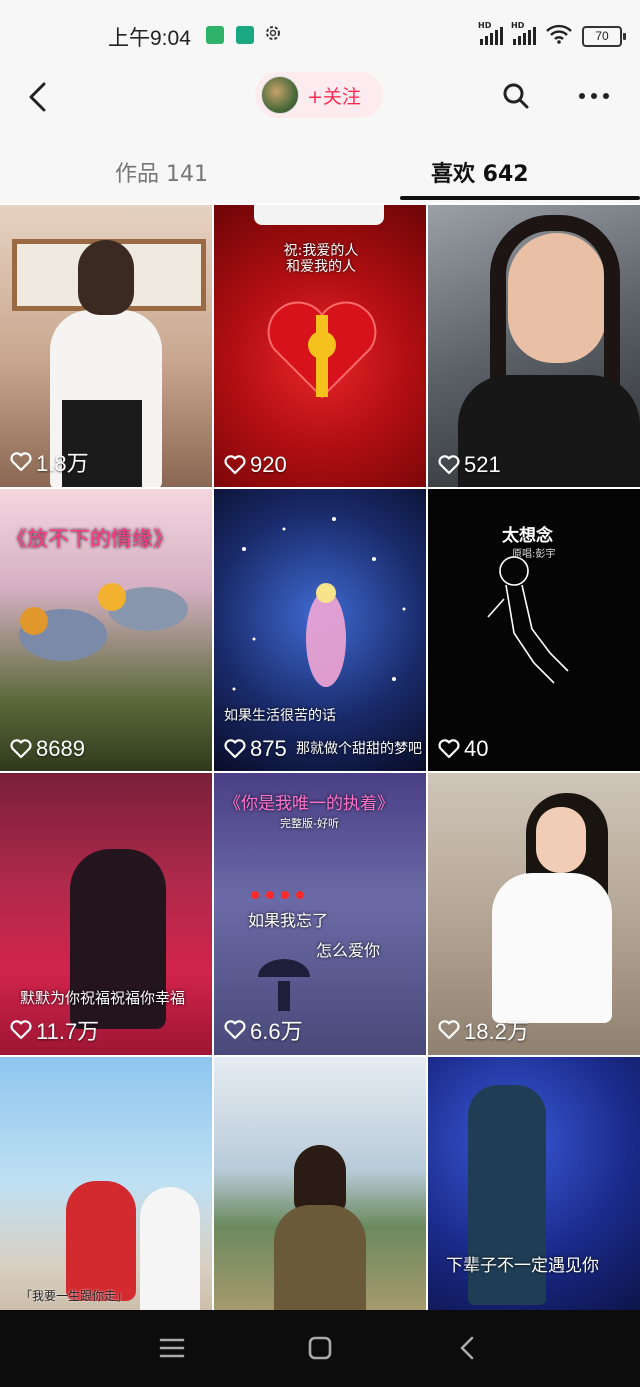 Image resolution: width=640 pixels, height=1387 pixels. What do you see at coordinates (101, 1241) in the screenshot?
I see `dancer-figure` at bounding box center [101, 1241].